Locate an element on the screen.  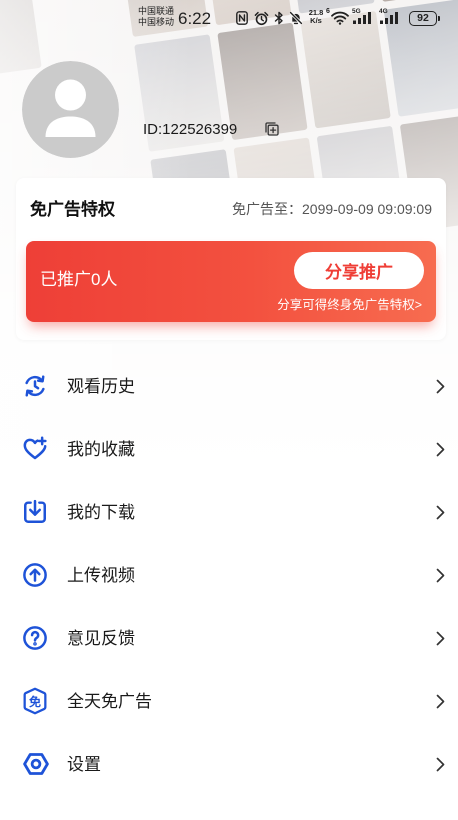
signal-5g-icon is located at coordinates (362, 18).